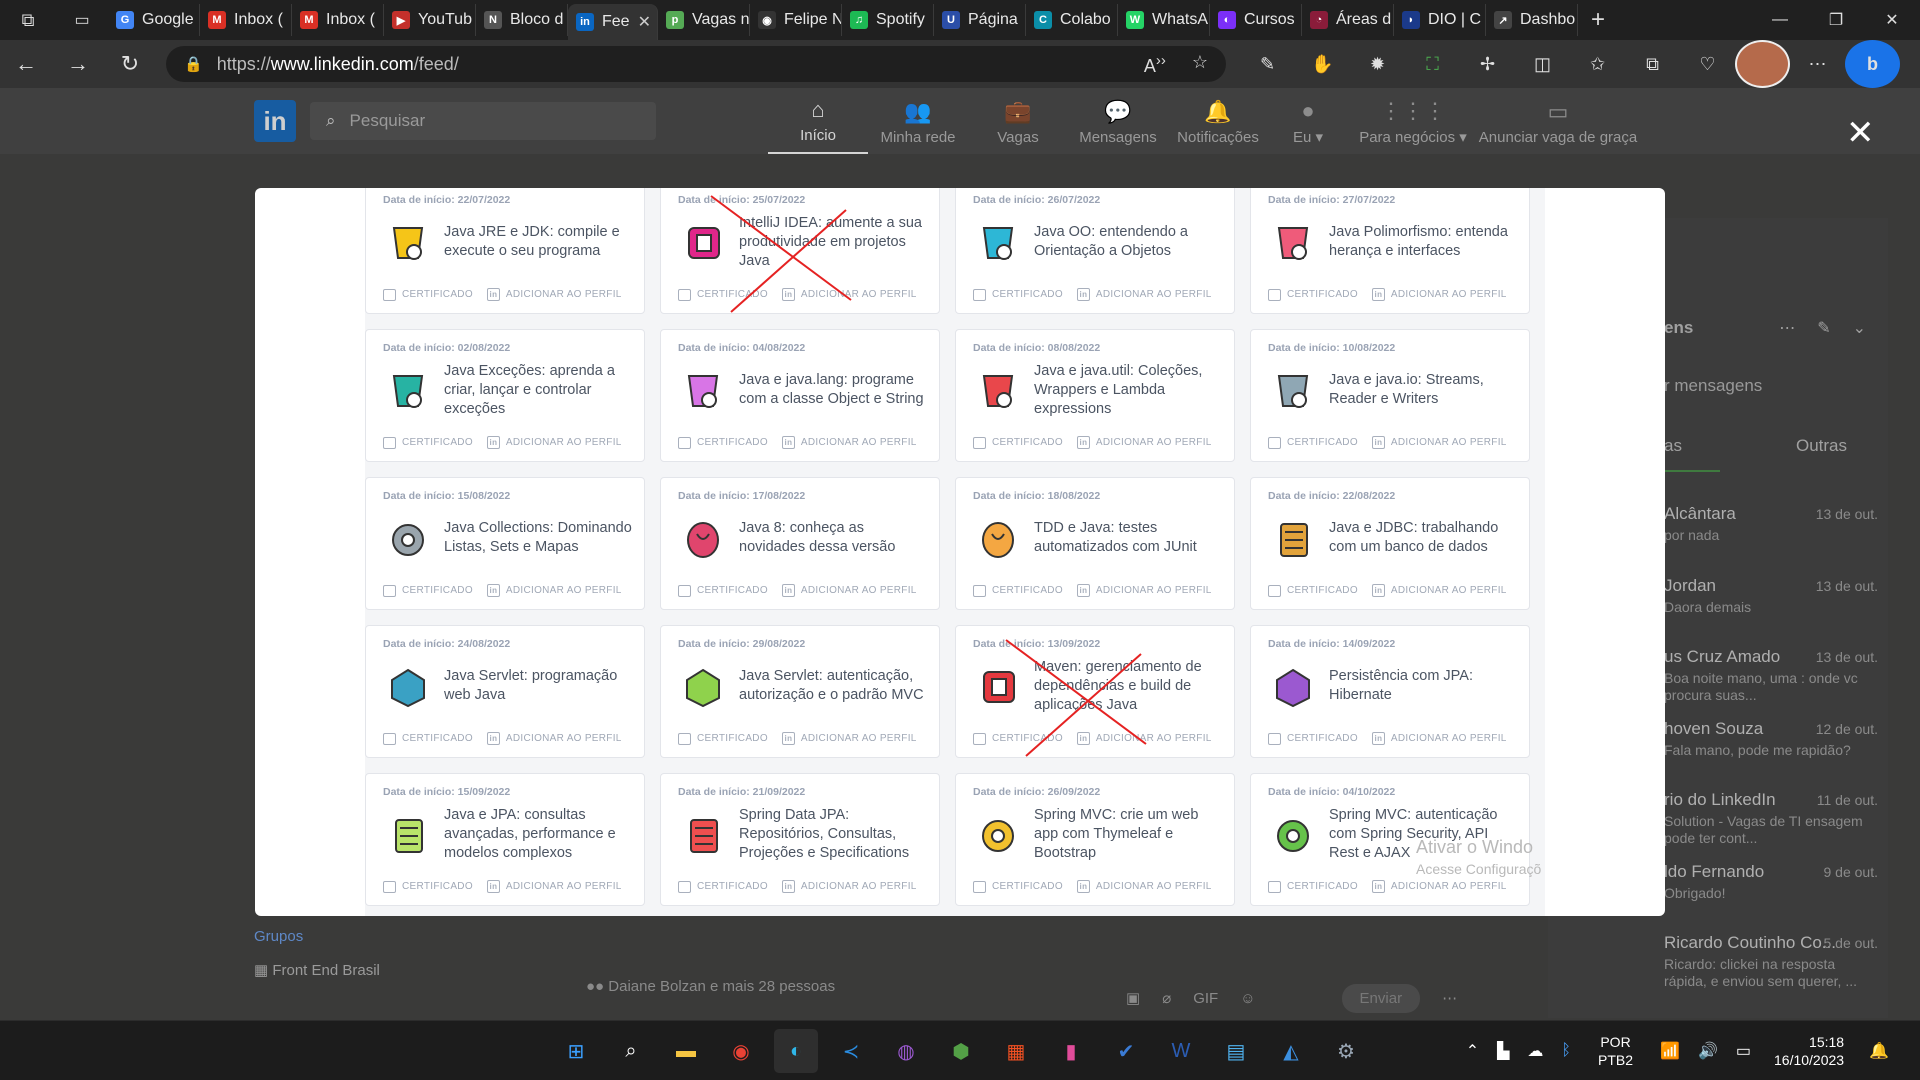 The width and height of the screenshot is (1920, 1080). What do you see at coordinates (1308, 121) in the screenshot?
I see `nav-item: ● Eu ▾` at bounding box center [1308, 121].